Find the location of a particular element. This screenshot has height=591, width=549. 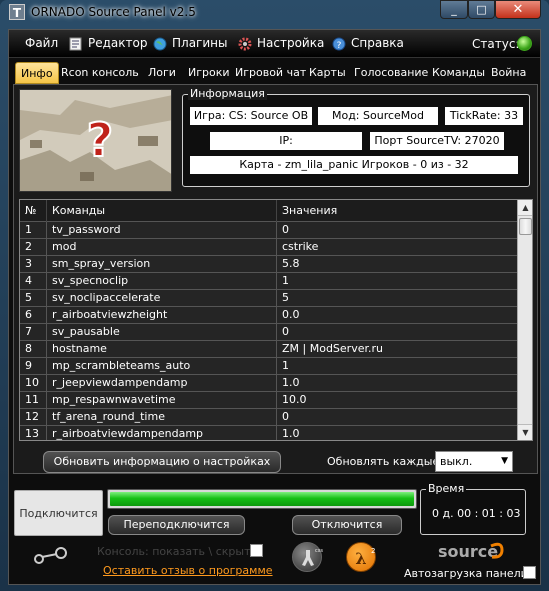

row-value-cell: 5 is located at coordinates (285, 297).